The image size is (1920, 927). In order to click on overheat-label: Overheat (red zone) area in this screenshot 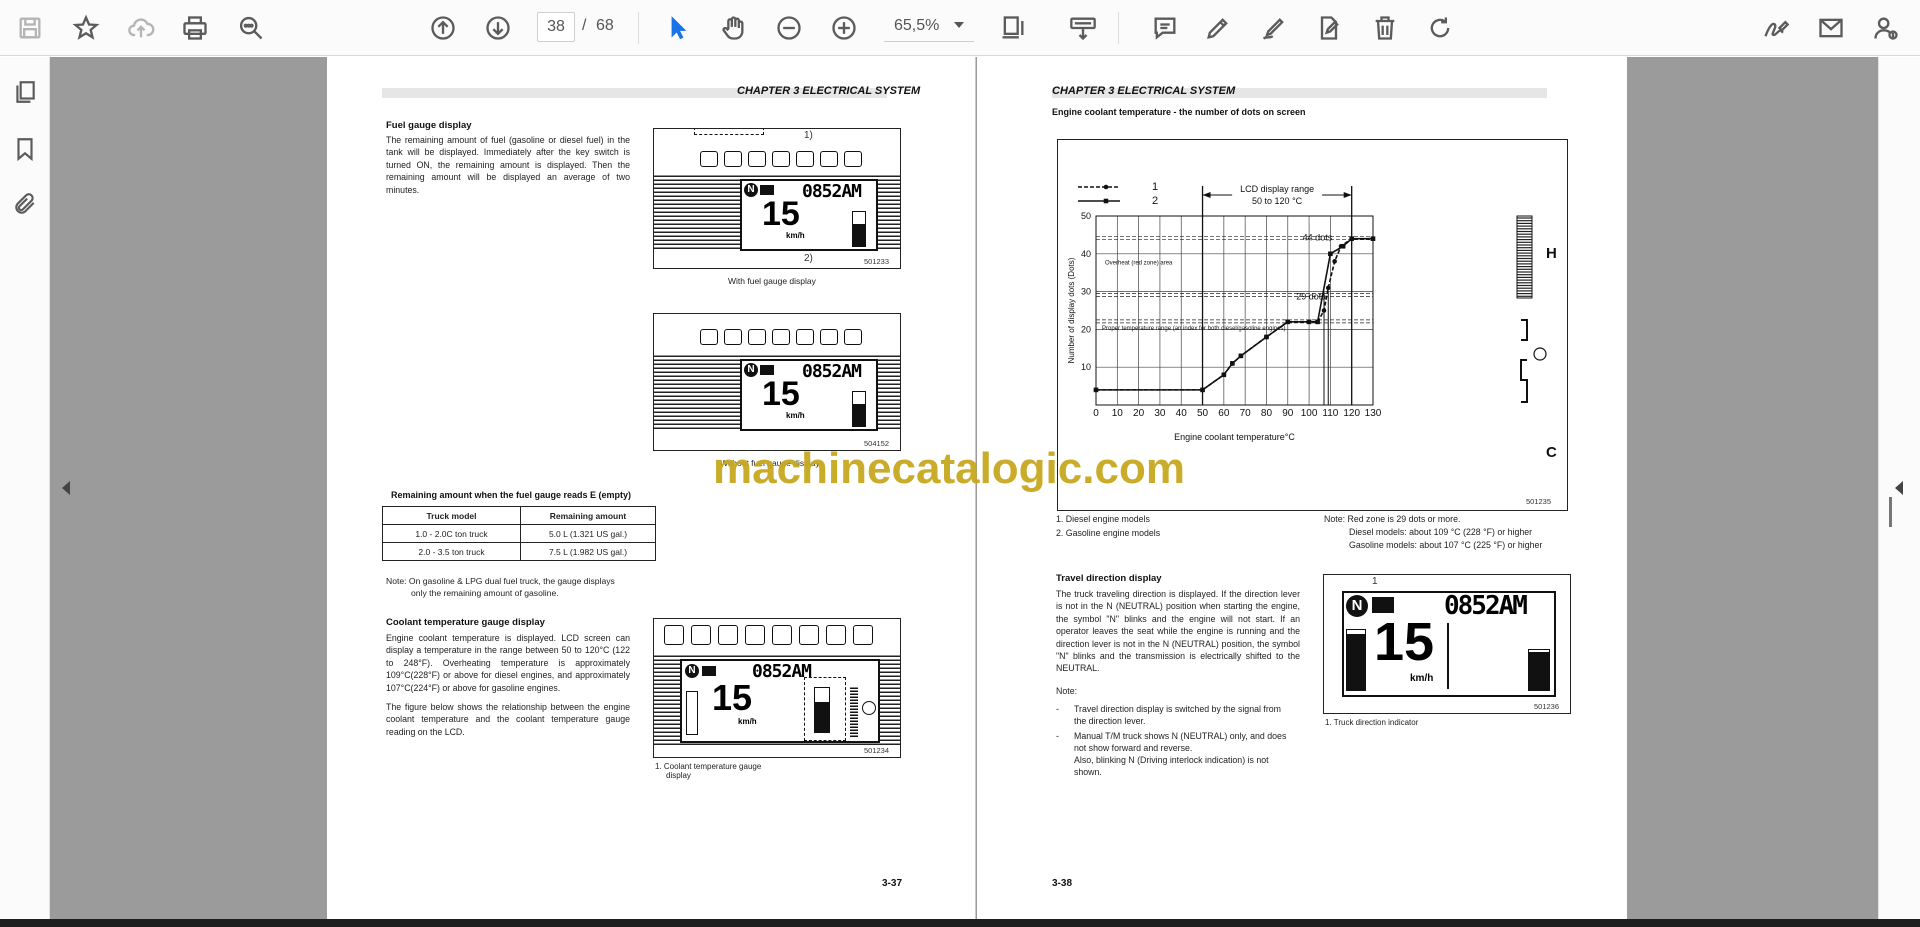, I will do `click(1139, 263)`.